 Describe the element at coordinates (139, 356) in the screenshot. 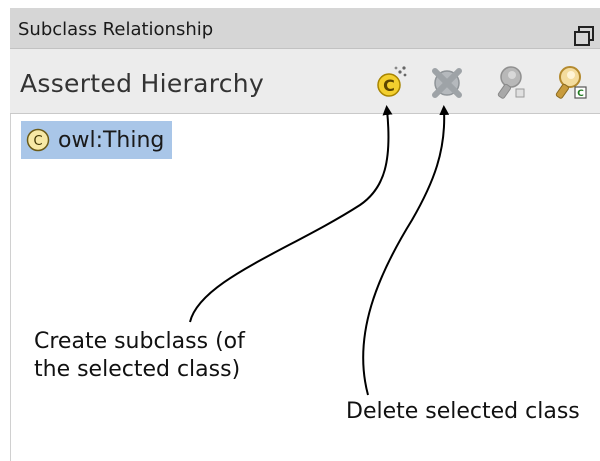

I see `create-subclass-annotation: Create subclass (of the selected class)` at that location.